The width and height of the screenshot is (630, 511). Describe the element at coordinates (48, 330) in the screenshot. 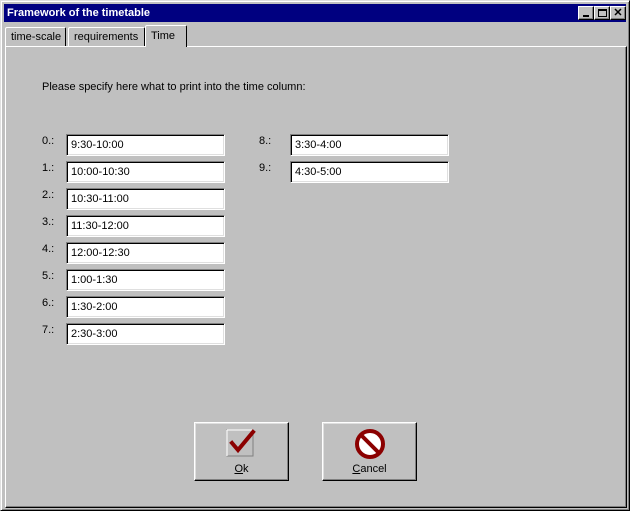

I see `time-row-label: 7.:` at that location.